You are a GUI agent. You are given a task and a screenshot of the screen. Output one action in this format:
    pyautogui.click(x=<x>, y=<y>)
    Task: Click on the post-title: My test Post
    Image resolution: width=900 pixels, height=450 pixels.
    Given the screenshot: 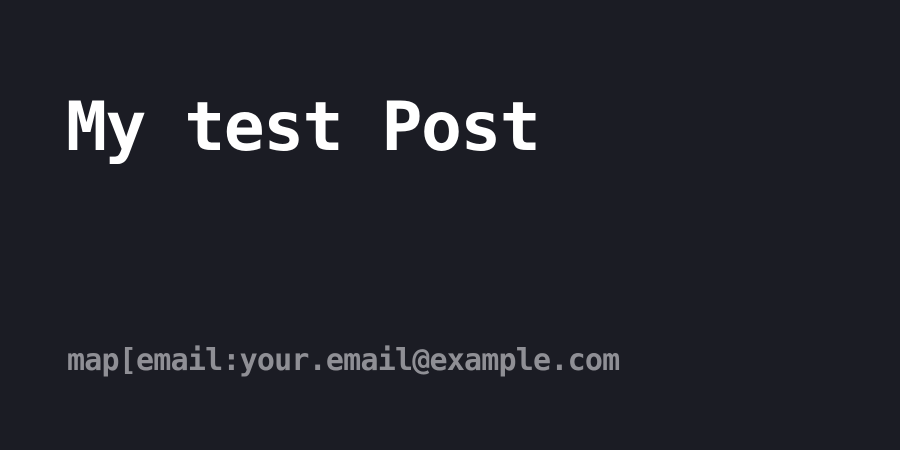 What is the action you would take?
    pyautogui.click(x=303, y=127)
    